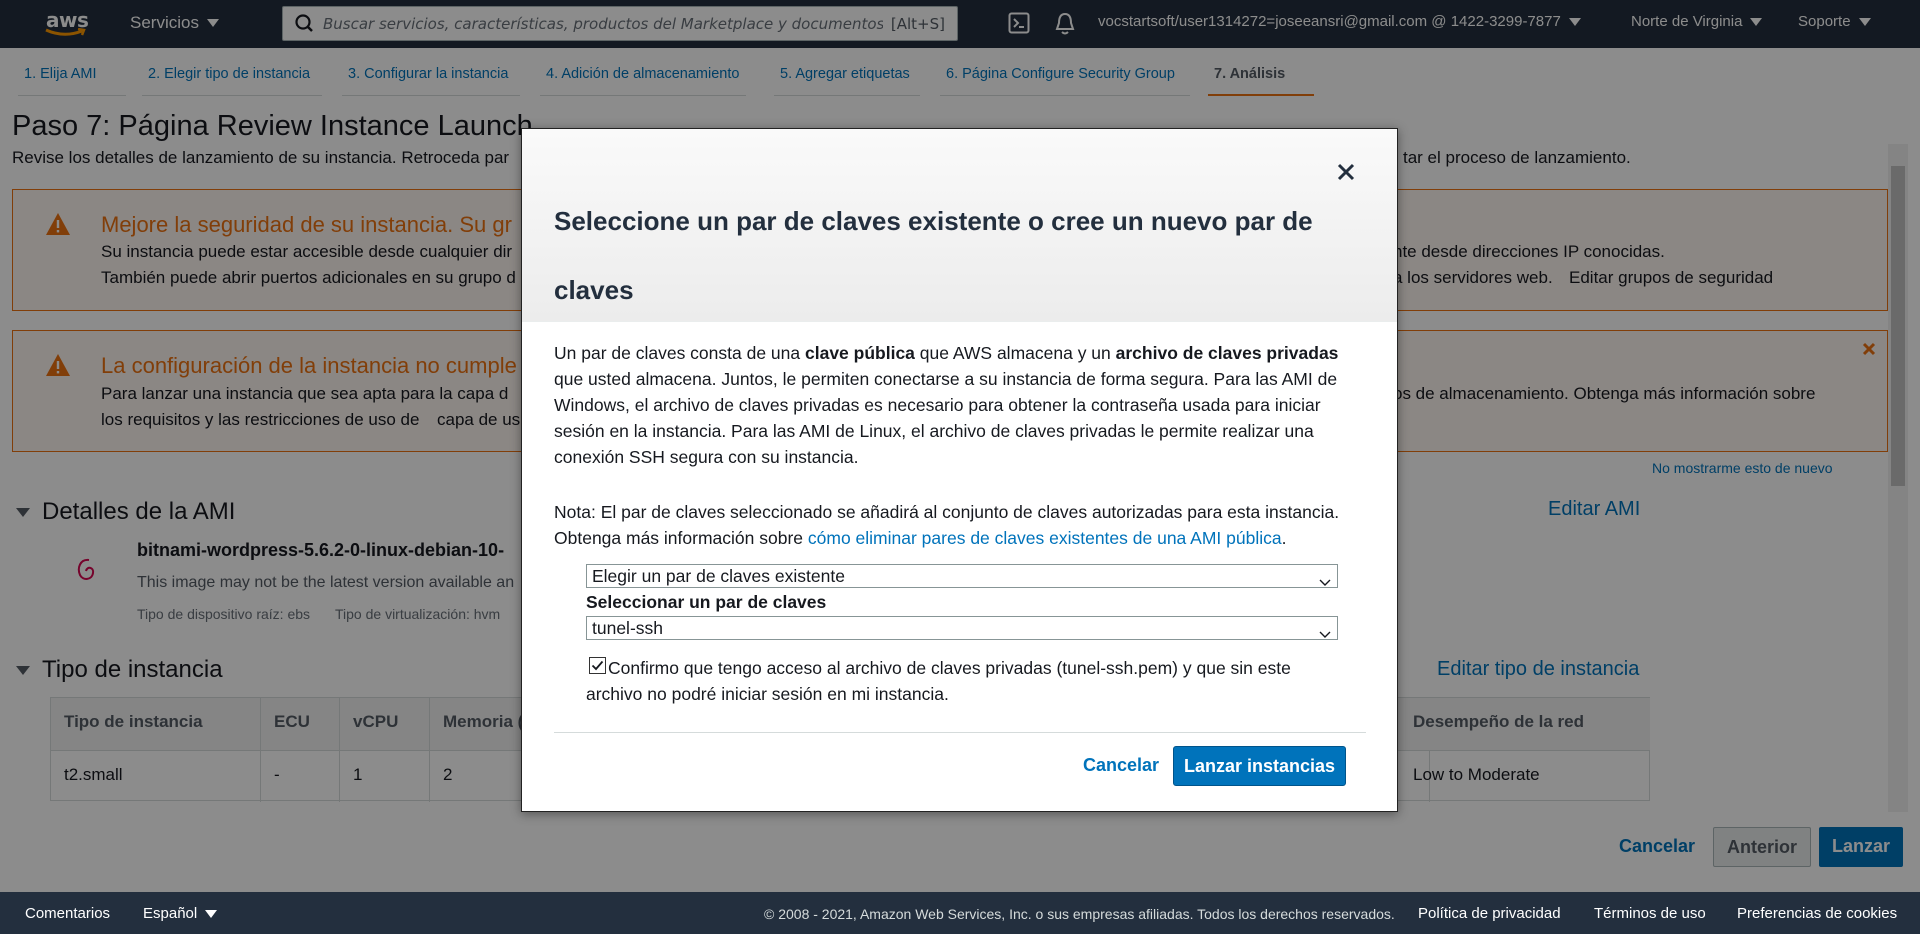 The height and width of the screenshot is (934, 1920). What do you see at coordinates (1650, 913) in the screenshot?
I see `terms-link: Términos de uso` at bounding box center [1650, 913].